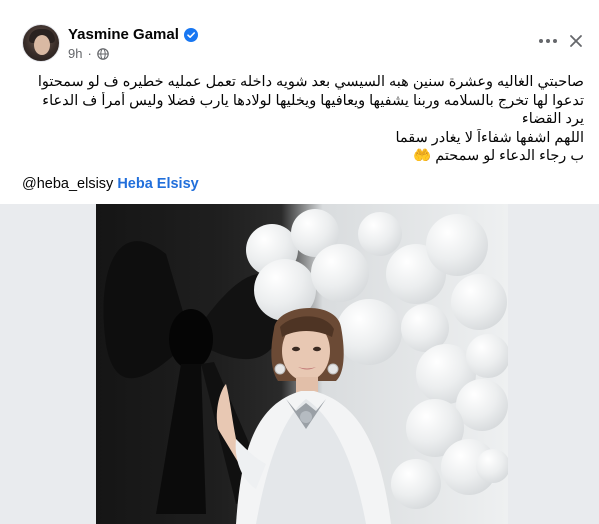 This screenshot has height=524, width=599. I want to click on woman-figure, so click(303, 416).